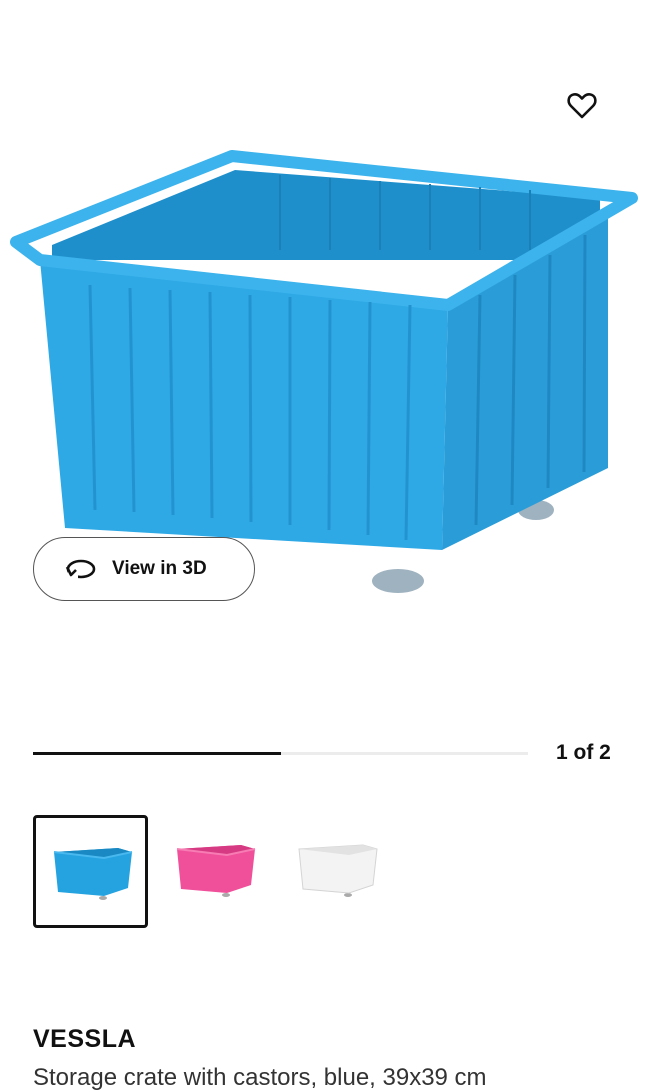 The height and width of the screenshot is (1092, 648). I want to click on favorite-button, so click(582, 106).